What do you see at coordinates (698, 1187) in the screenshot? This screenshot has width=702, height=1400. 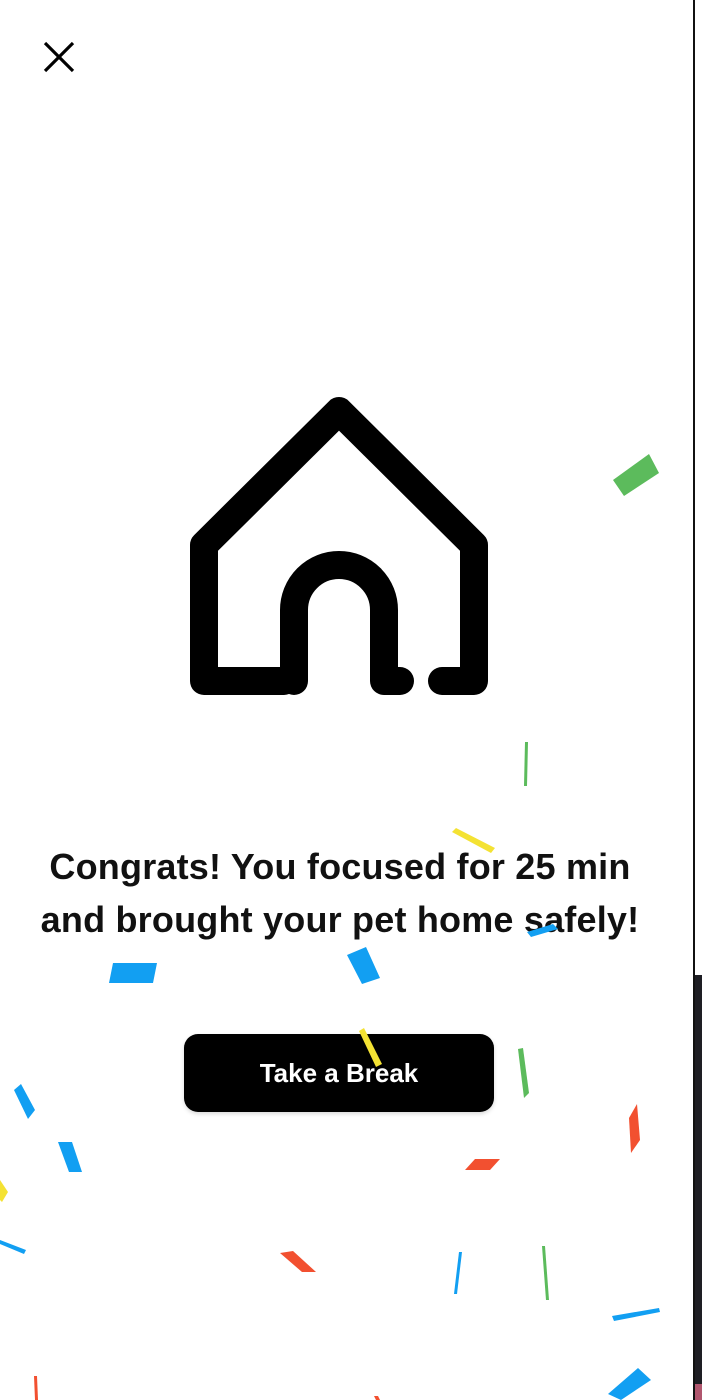 I see `background-window-panel` at bounding box center [698, 1187].